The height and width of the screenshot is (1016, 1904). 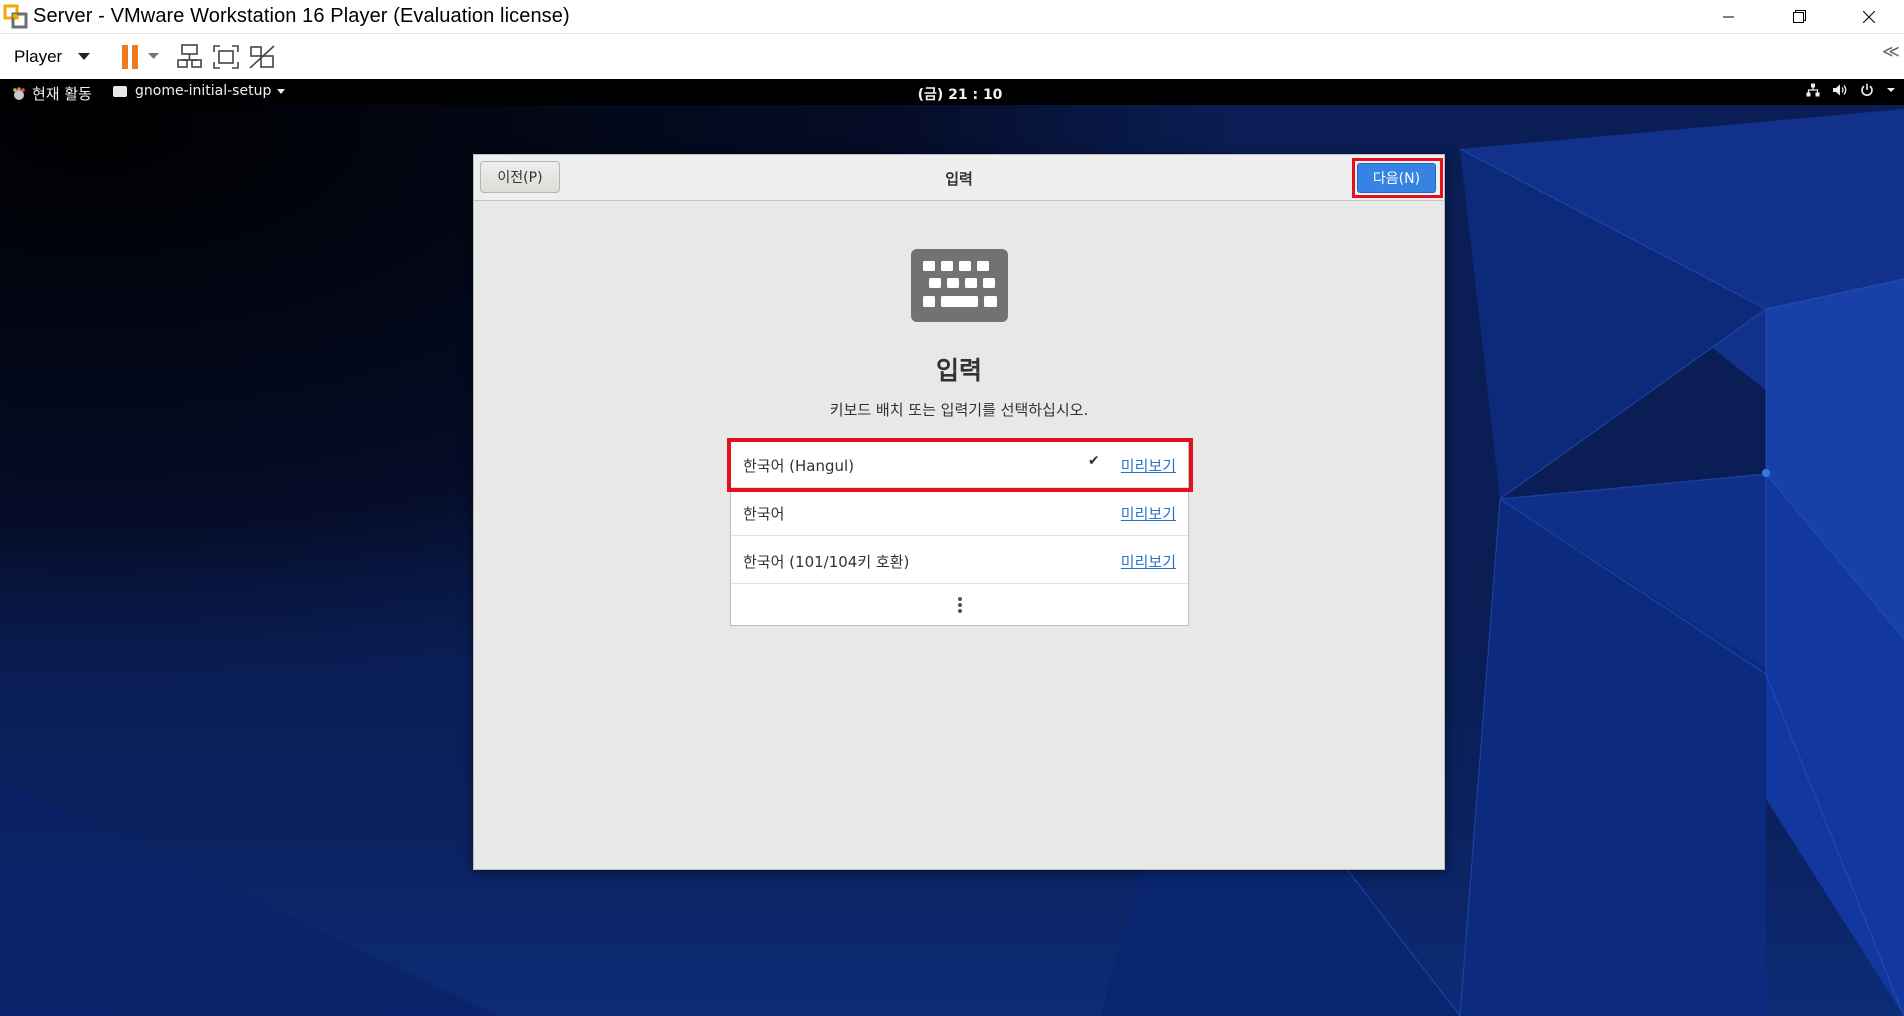 I want to click on dialog-title: 입력, so click(x=959, y=179).